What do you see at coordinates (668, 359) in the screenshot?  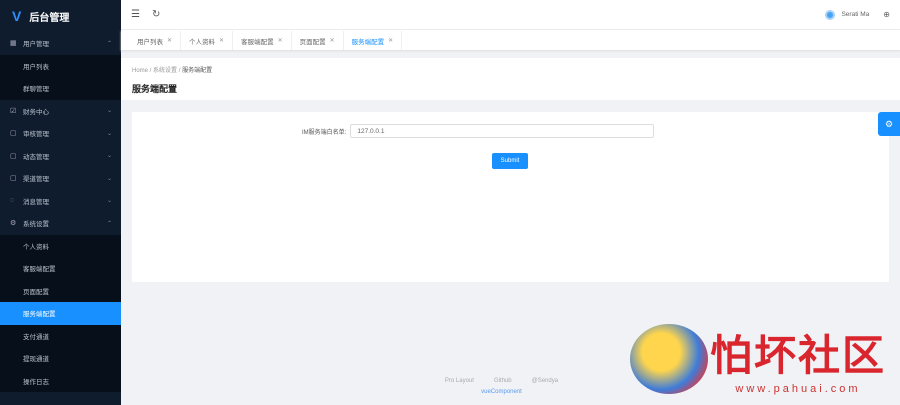 I see `watermark-fish-logo` at bounding box center [668, 359].